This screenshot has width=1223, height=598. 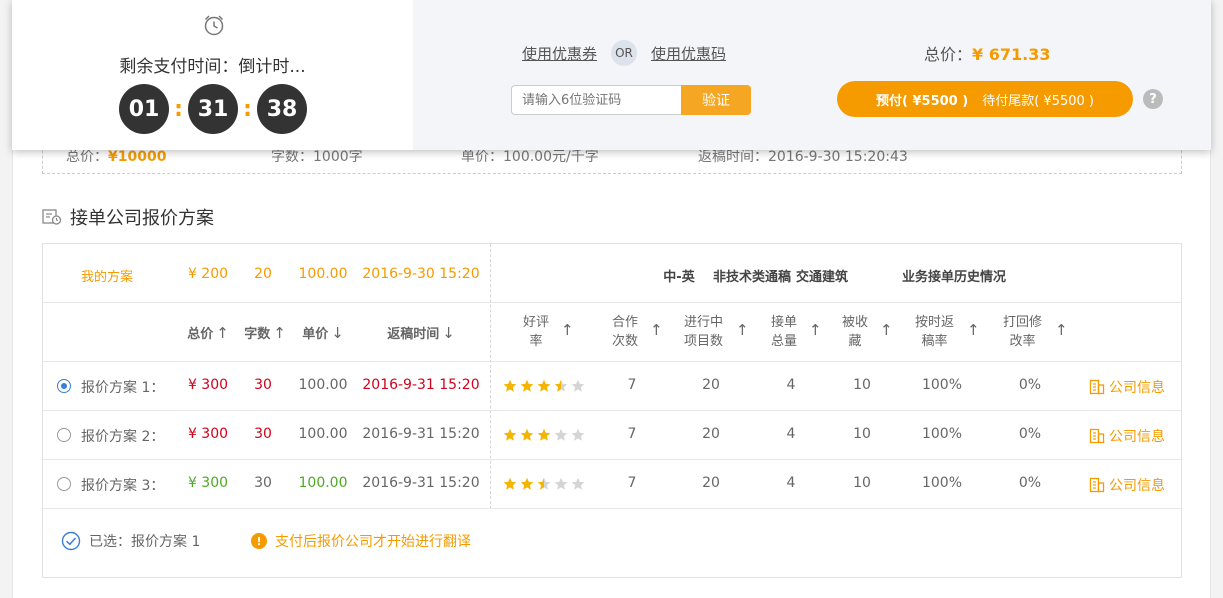 I want to click on header-total: 总价 ↑, so click(x=208, y=332).